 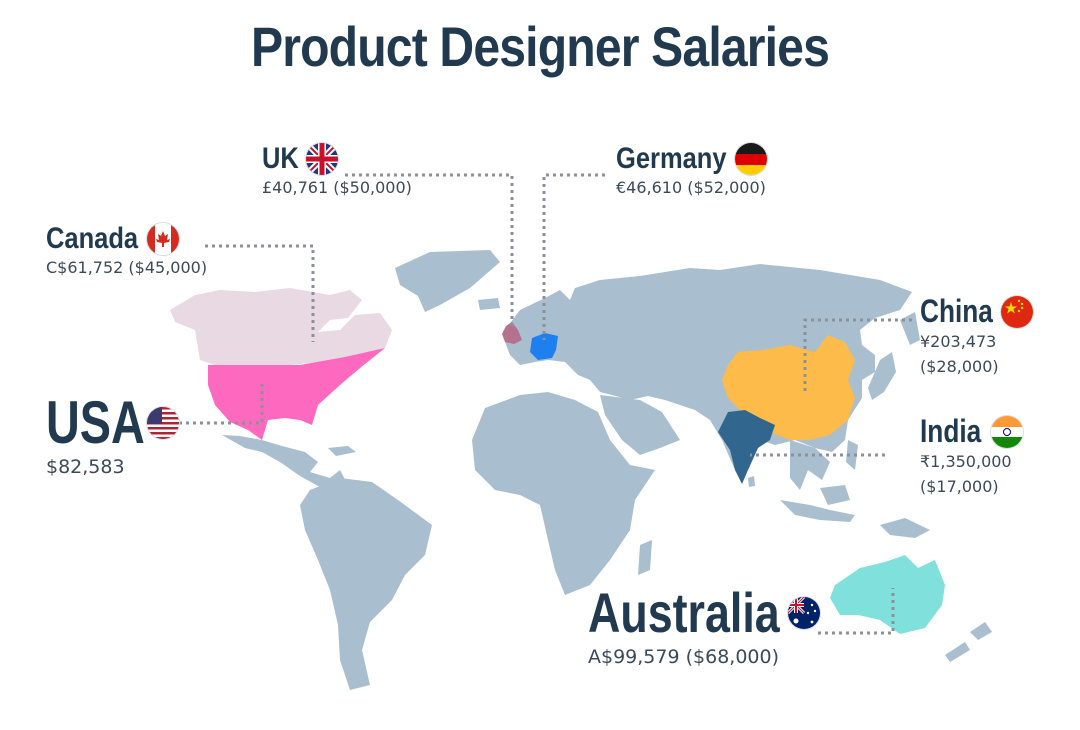 What do you see at coordinates (751, 481) in the screenshot?
I see `sri-lanka` at bounding box center [751, 481].